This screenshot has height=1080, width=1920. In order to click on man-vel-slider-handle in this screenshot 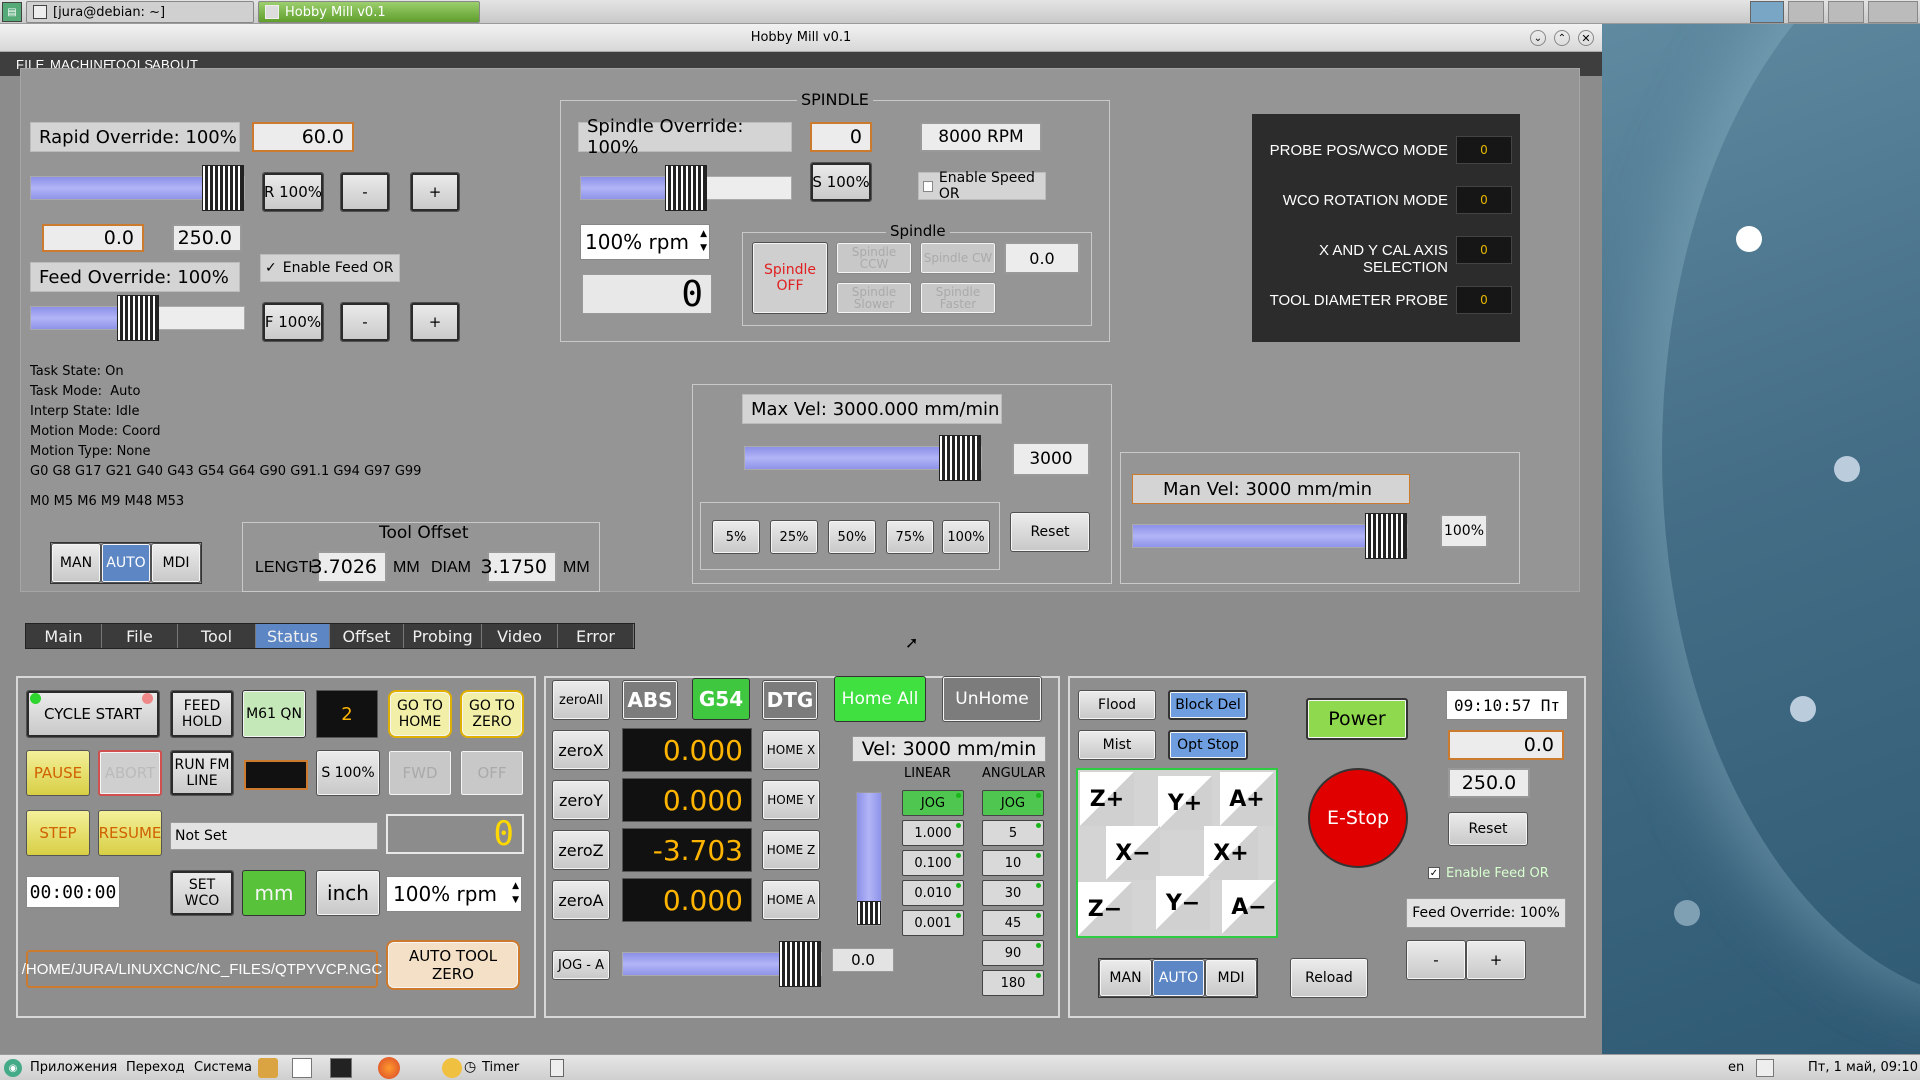, I will do `click(1386, 536)`.